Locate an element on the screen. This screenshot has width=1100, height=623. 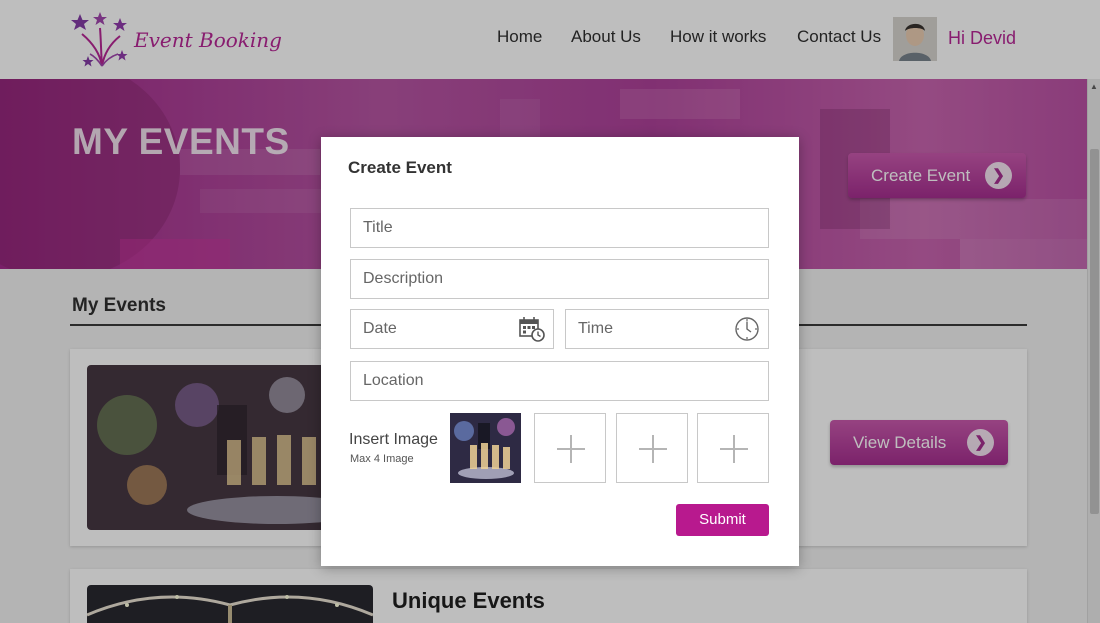
date-placeholder: Date is located at coordinates (380, 328).